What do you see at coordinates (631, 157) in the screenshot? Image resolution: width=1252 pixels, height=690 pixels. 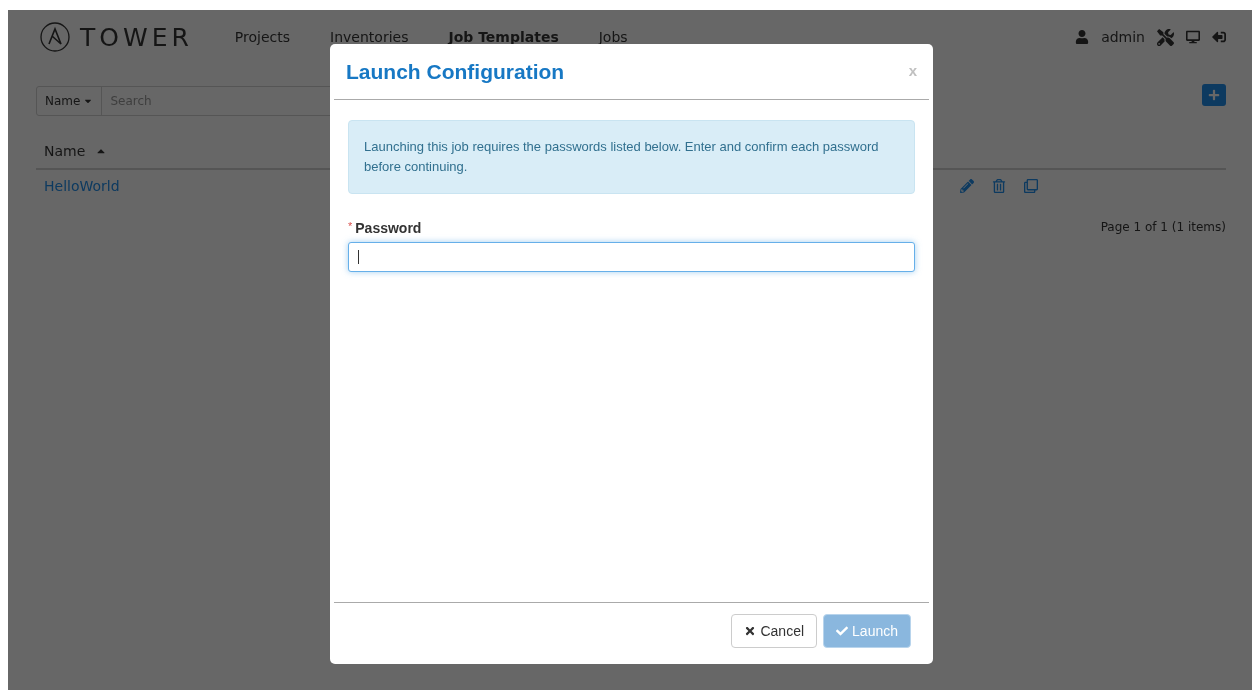 I see `info-alert: Launching this job requires the passwords listed below. Enter and confirm each password before continuing.` at bounding box center [631, 157].